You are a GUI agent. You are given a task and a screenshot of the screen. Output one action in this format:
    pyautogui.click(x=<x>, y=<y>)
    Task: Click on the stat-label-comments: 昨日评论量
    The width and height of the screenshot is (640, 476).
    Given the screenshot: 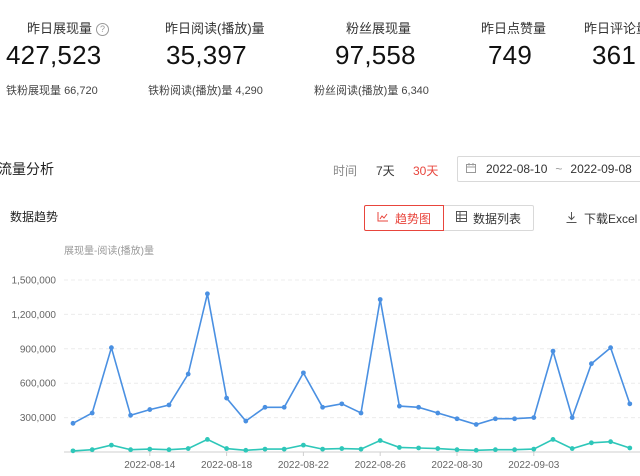 What is the action you would take?
    pyautogui.click(x=612, y=28)
    